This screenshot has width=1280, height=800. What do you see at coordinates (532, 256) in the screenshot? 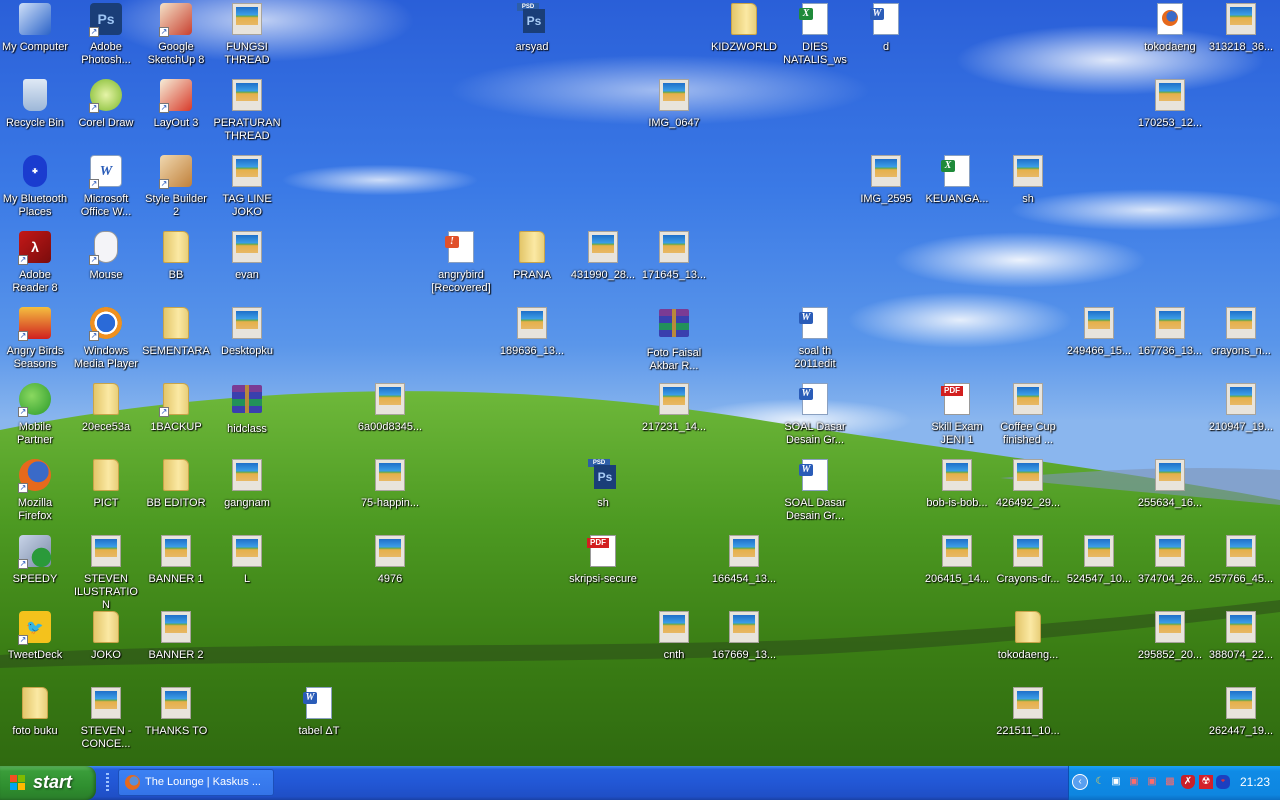
I see `desktop-icon: PRANA` at bounding box center [532, 256].